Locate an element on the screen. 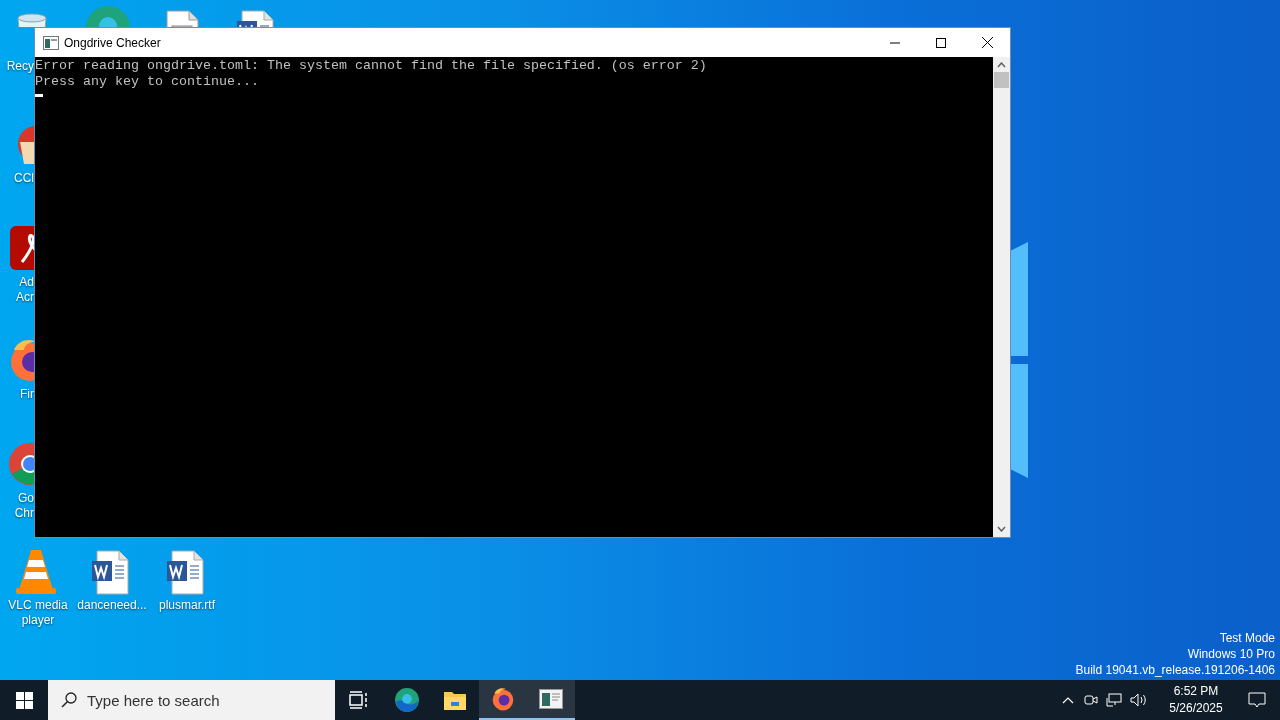 The image size is (1280, 720). acrobat-icon is located at coordinates (21, 248).